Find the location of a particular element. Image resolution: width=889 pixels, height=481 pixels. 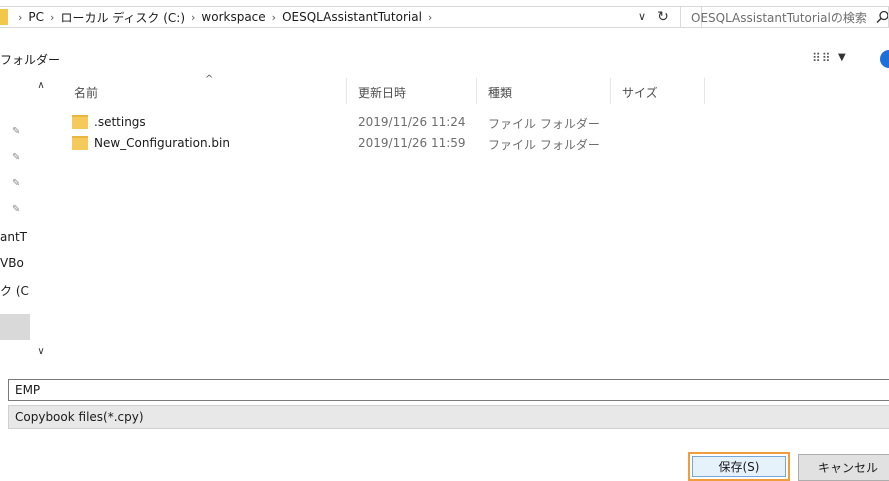

save-button: 保存(S) is located at coordinates (739, 466).